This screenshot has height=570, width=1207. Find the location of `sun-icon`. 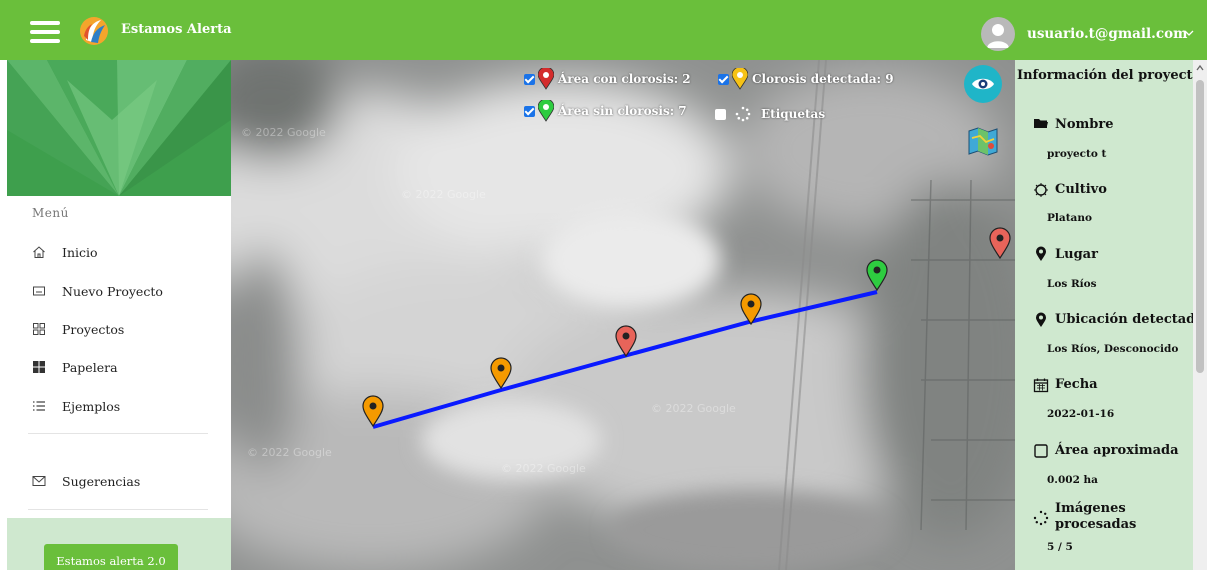

sun-icon is located at coordinates (1041, 190).